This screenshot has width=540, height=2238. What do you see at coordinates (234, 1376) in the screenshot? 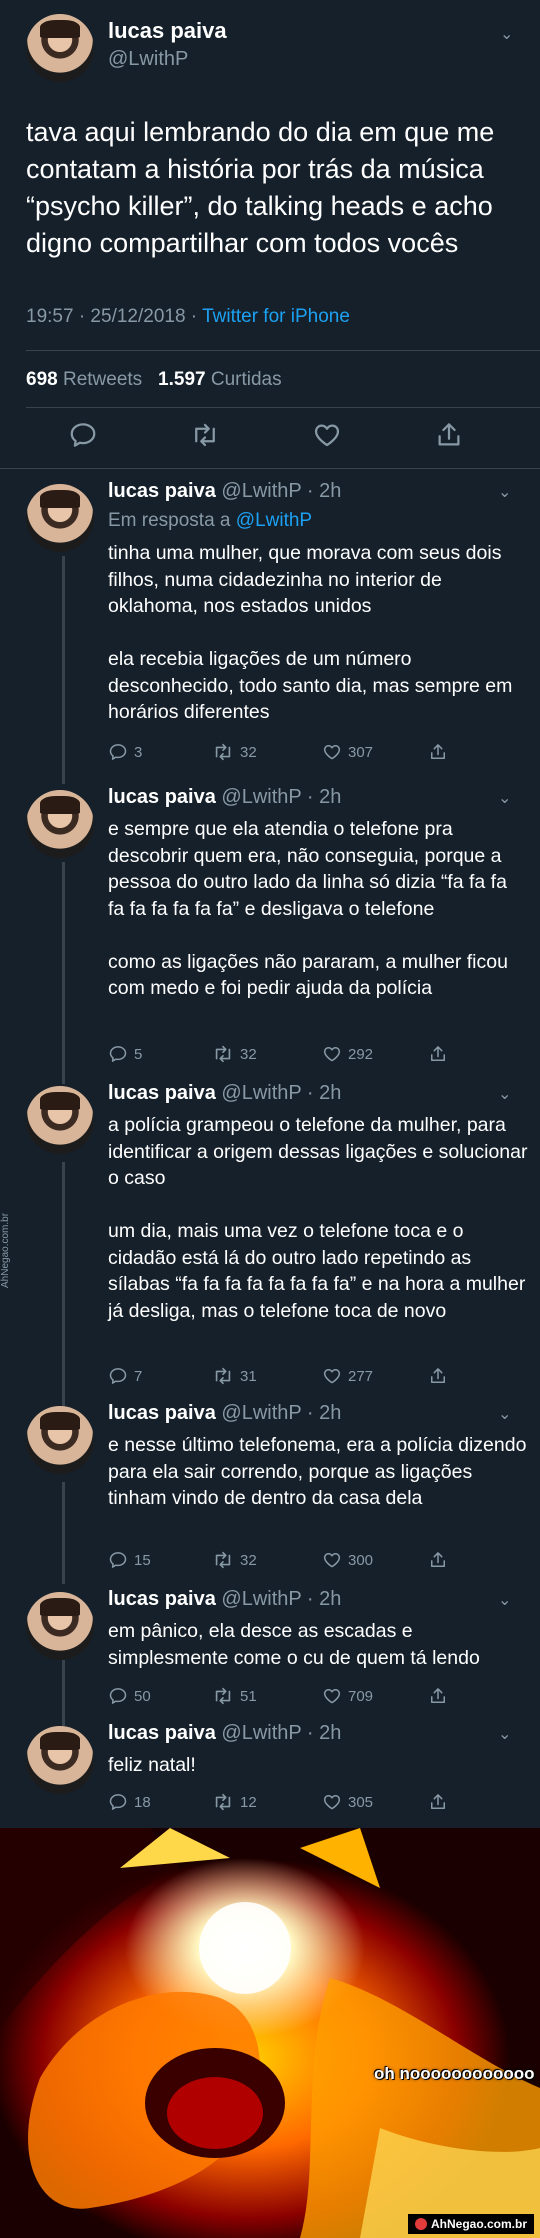
I see `retweet-button: 31` at bounding box center [234, 1376].